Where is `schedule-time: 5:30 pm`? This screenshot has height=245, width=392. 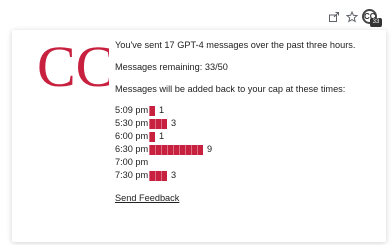
schedule-time: 5:30 pm is located at coordinates (132, 123).